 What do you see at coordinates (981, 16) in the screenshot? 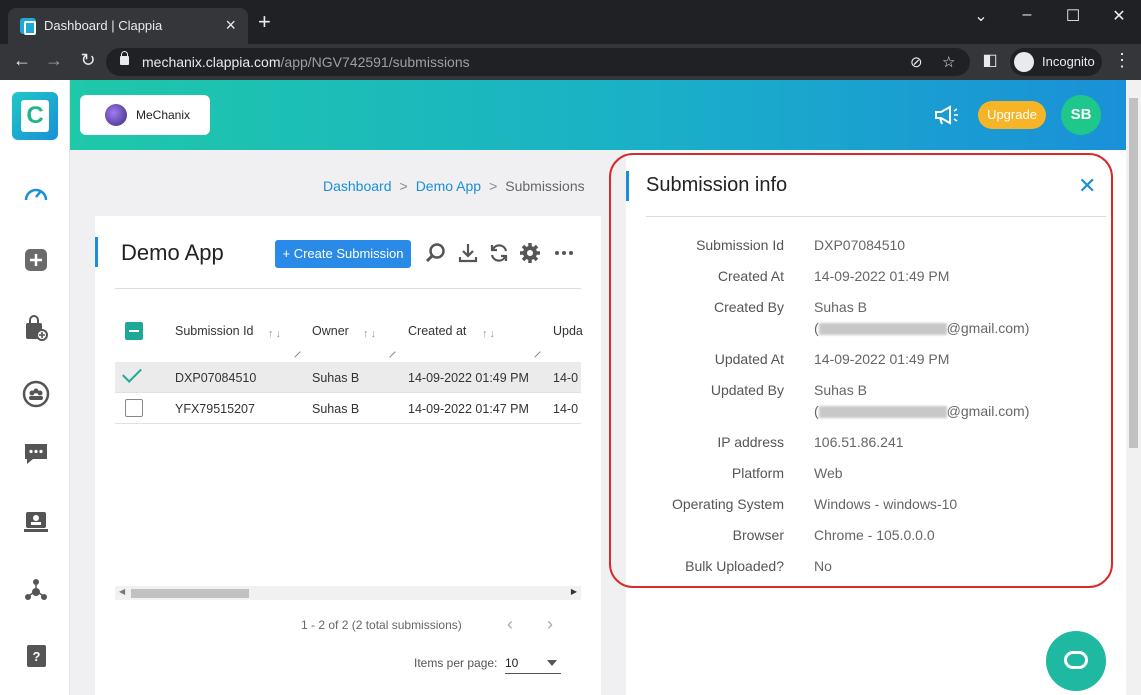
I see `tab-search-icon: ⌄` at bounding box center [981, 16].